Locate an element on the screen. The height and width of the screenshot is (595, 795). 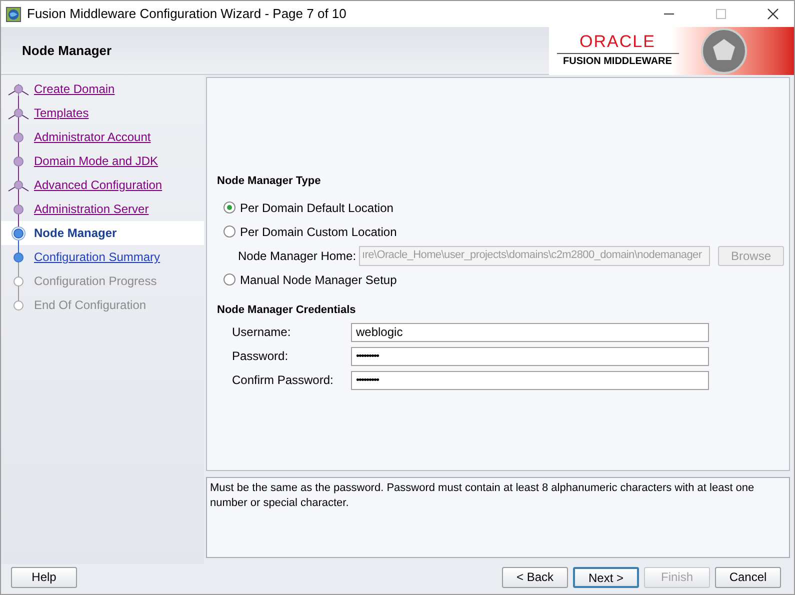
step-link: Templates is located at coordinates (61, 113).